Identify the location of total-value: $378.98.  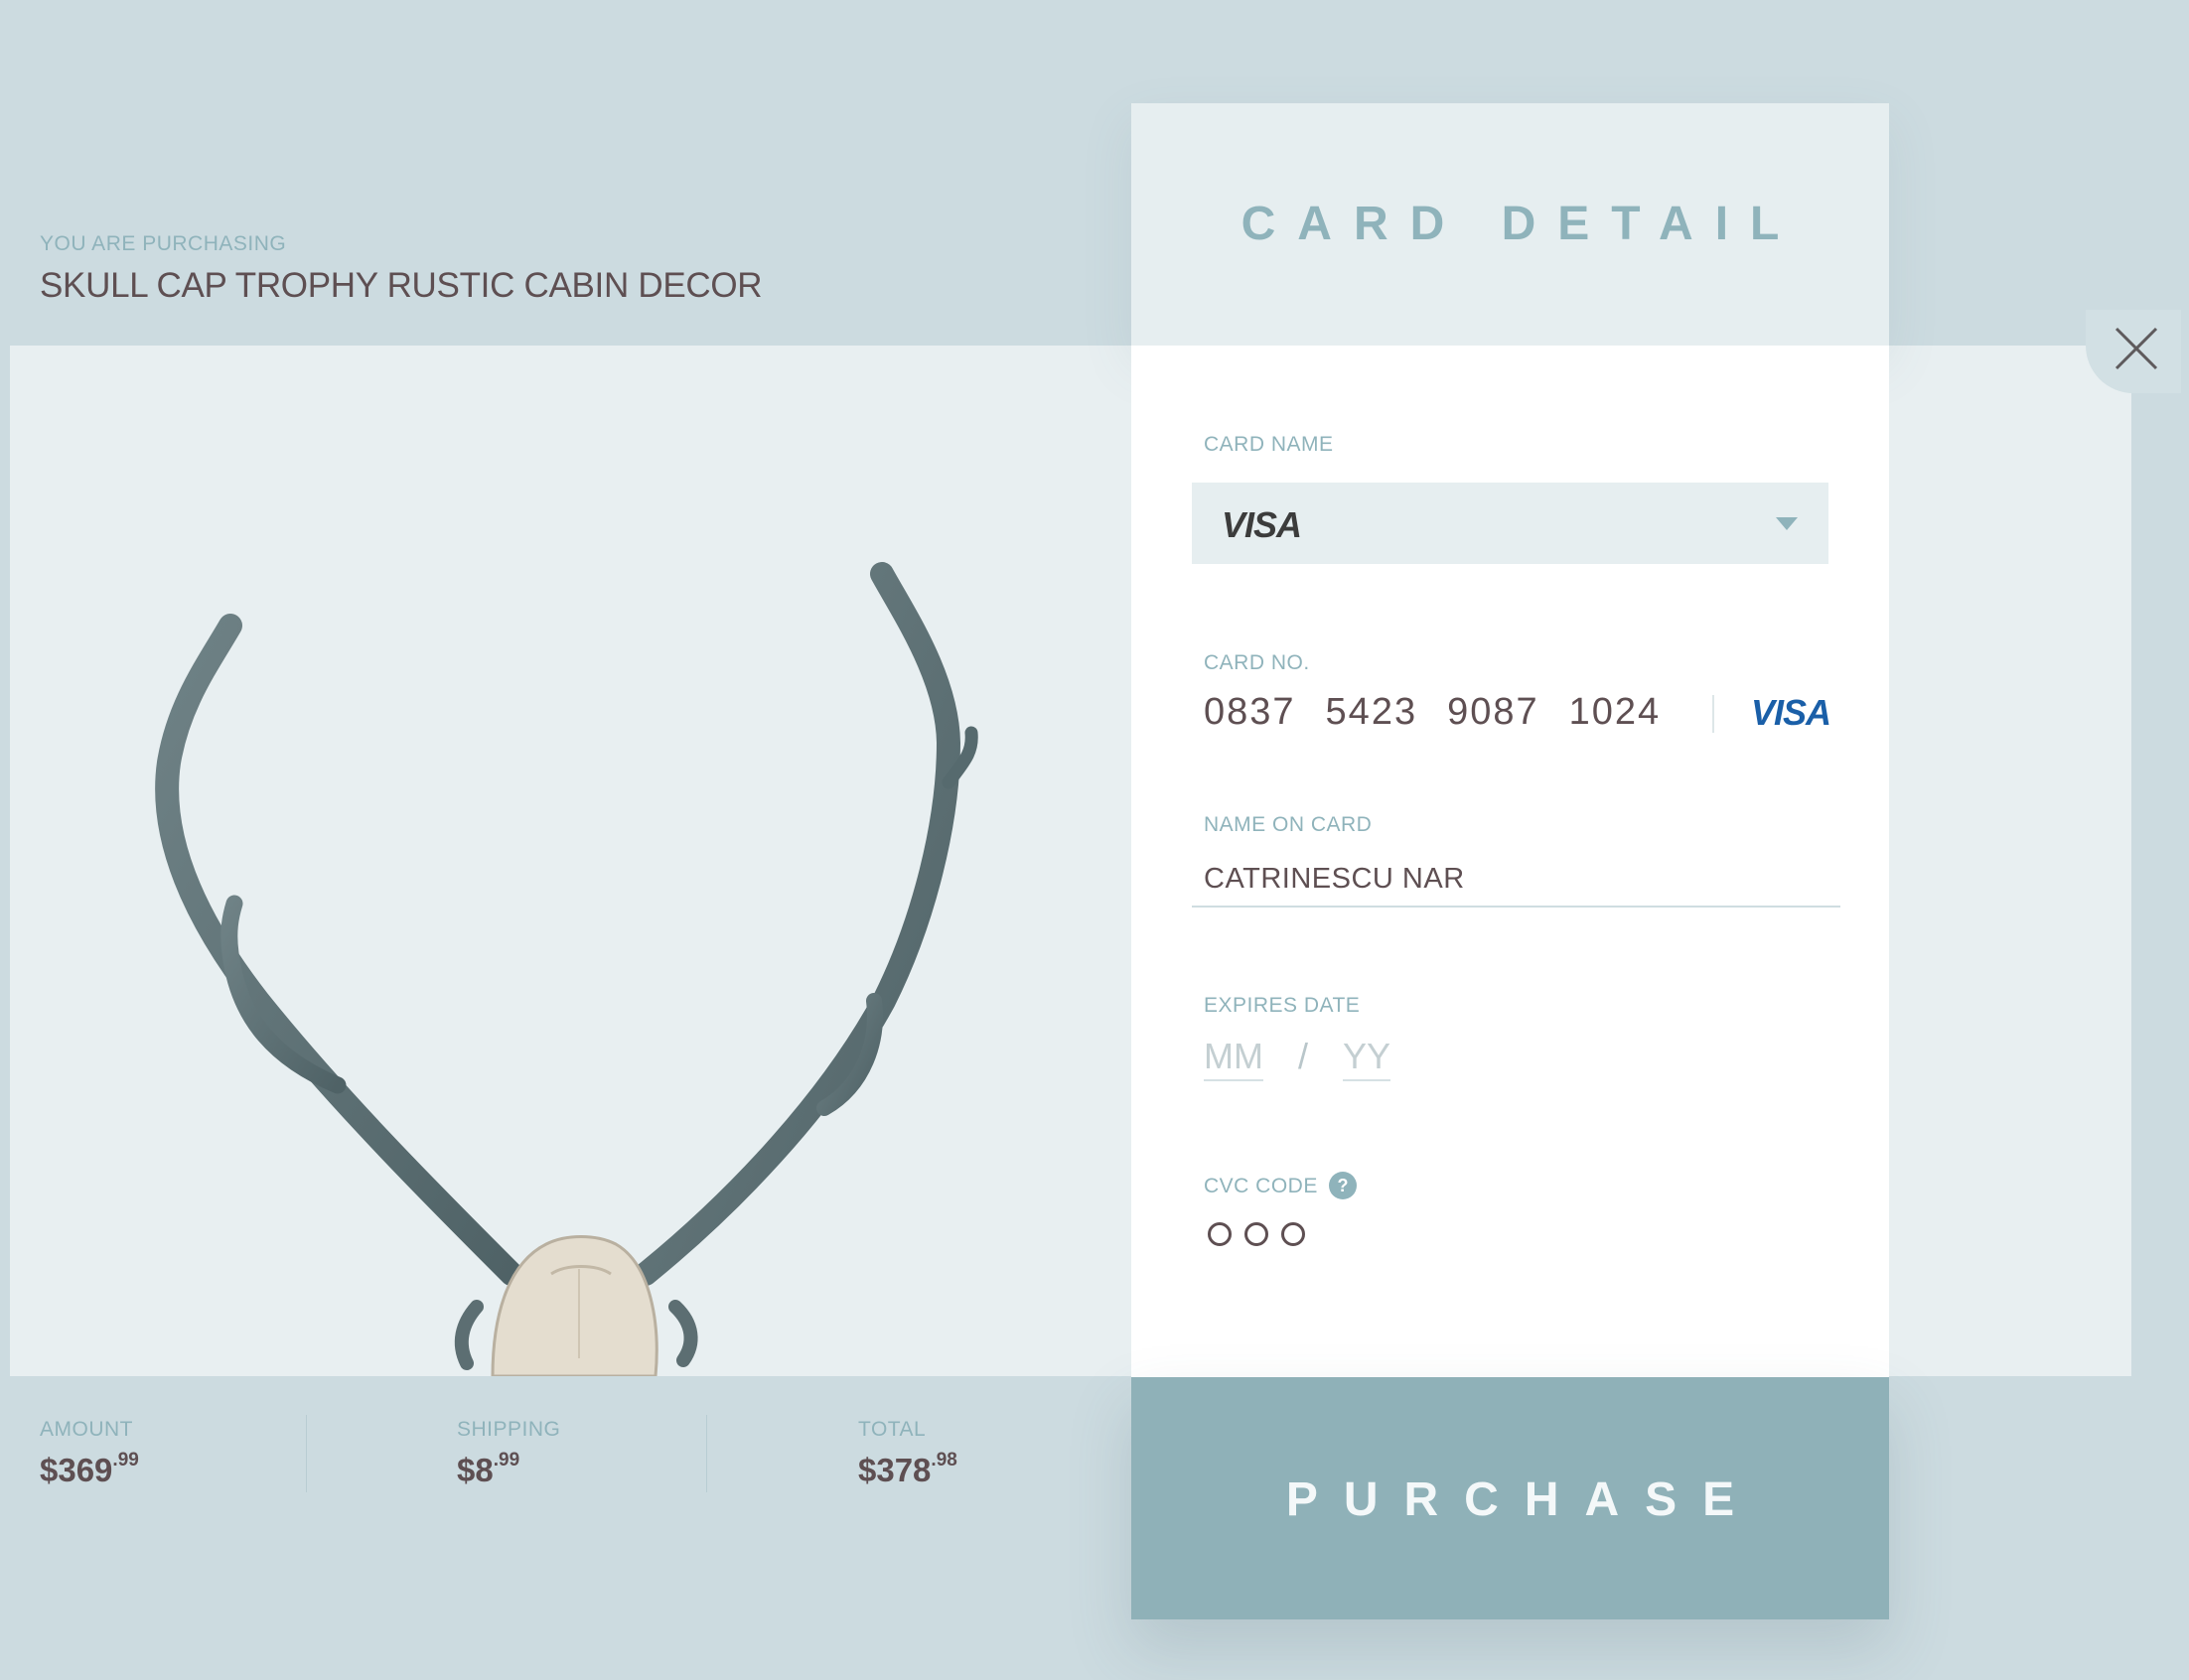
(907, 1469).